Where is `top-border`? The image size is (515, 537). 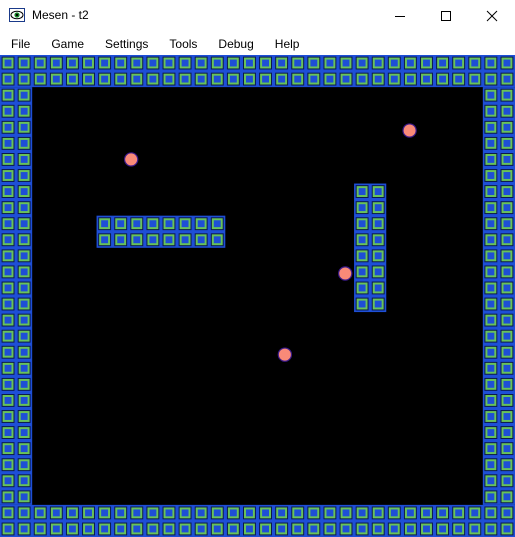
top-border is located at coordinates (257, 71).